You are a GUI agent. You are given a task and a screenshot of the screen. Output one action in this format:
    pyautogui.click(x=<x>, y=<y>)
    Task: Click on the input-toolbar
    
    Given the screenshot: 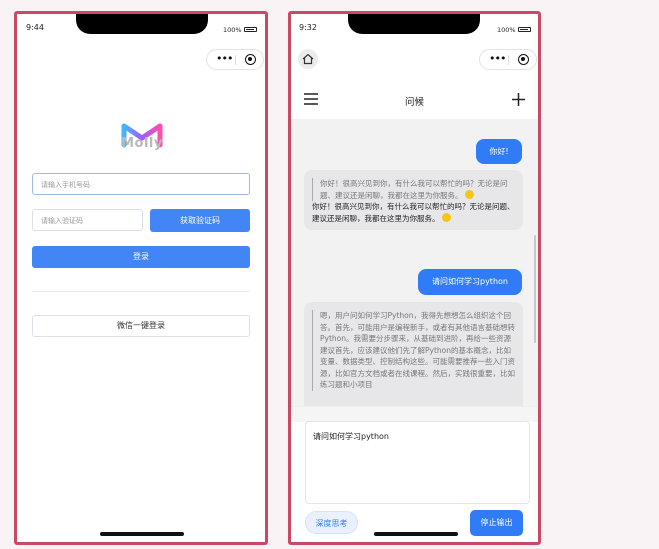 What is the action you would take?
    pyautogui.click(x=414, y=414)
    